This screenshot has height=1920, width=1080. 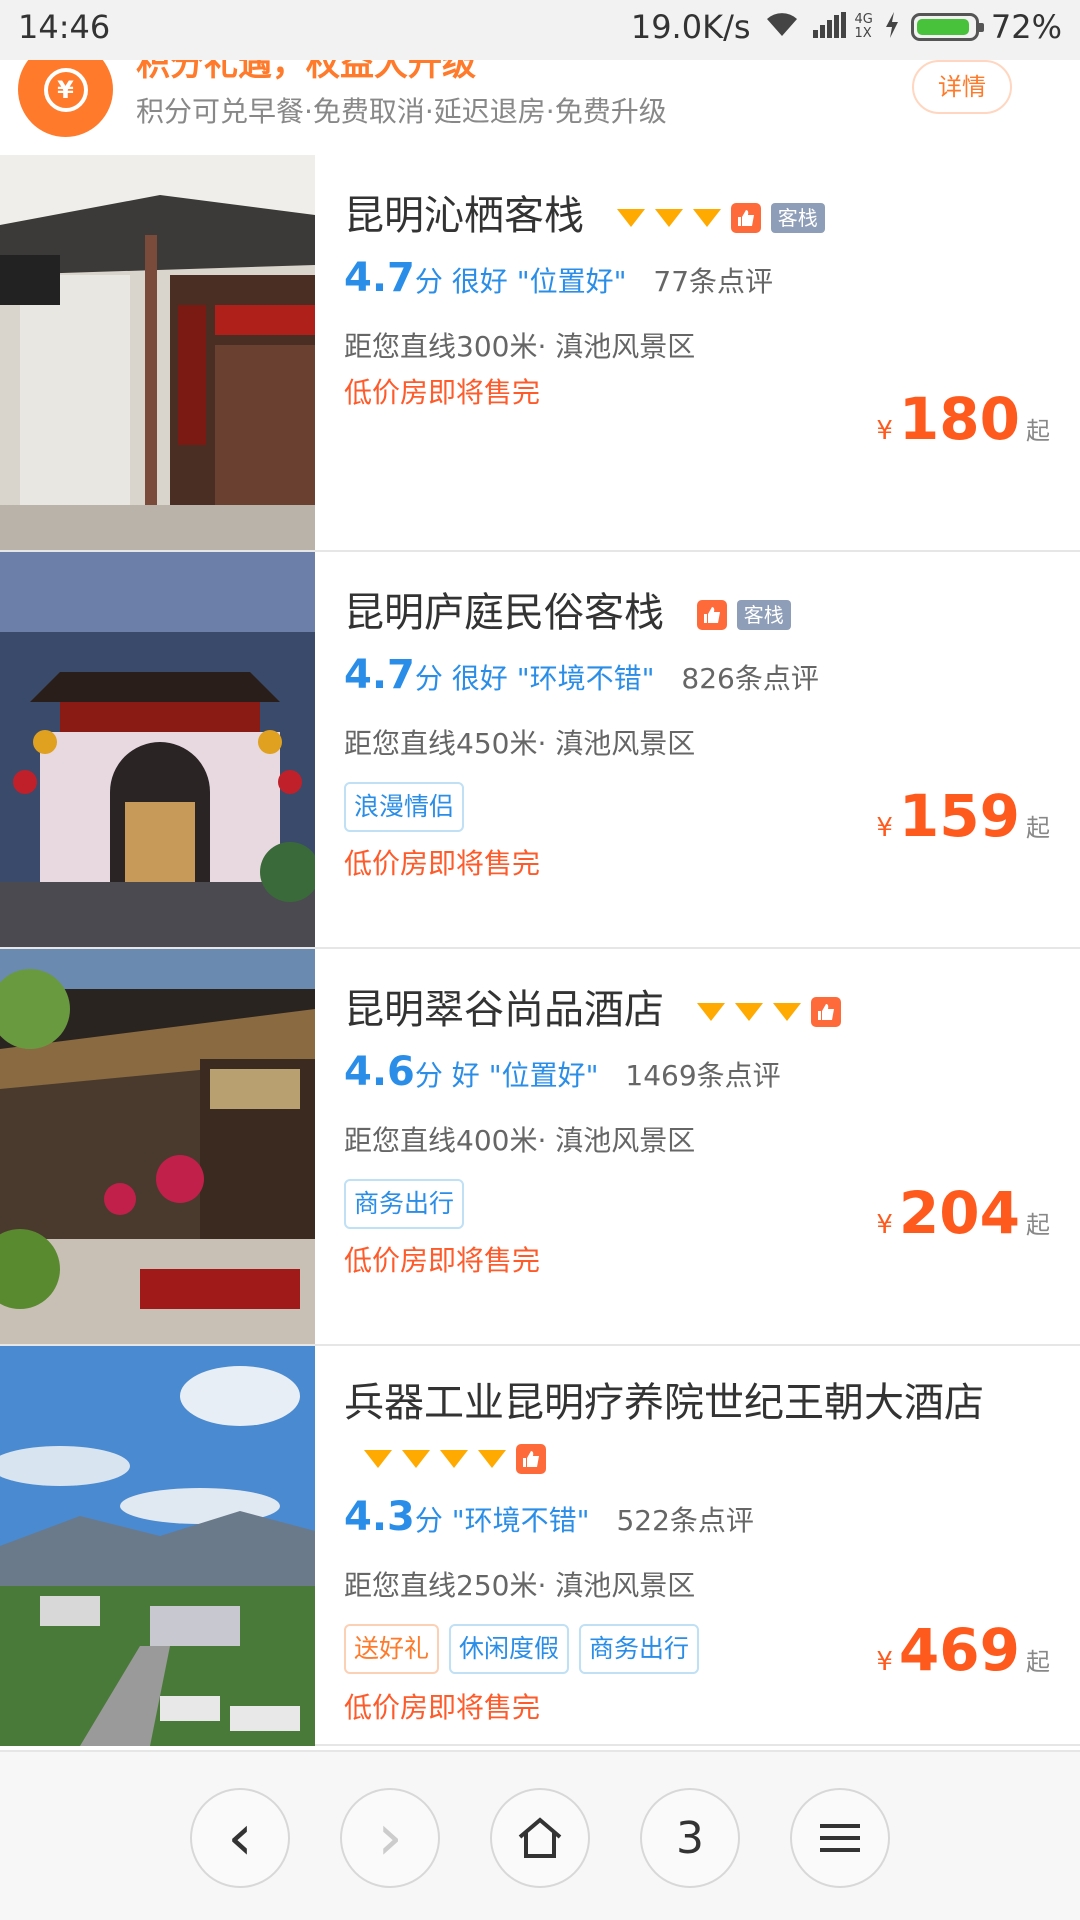 I want to click on hotel-name: 兵器工业昆明疗养院世纪王朝大酒店, so click(x=684, y=1430).